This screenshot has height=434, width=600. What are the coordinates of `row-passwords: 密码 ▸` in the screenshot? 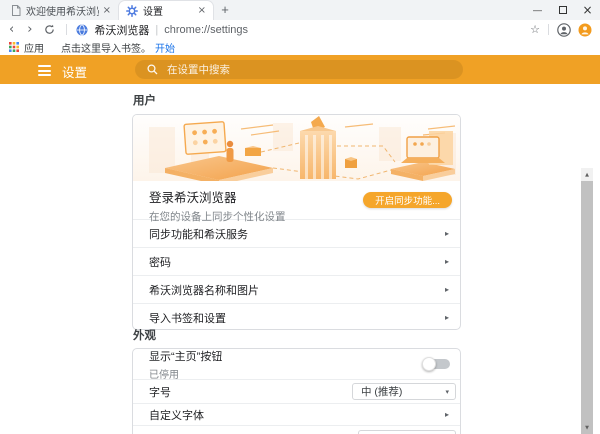 It's located at (296, 261).